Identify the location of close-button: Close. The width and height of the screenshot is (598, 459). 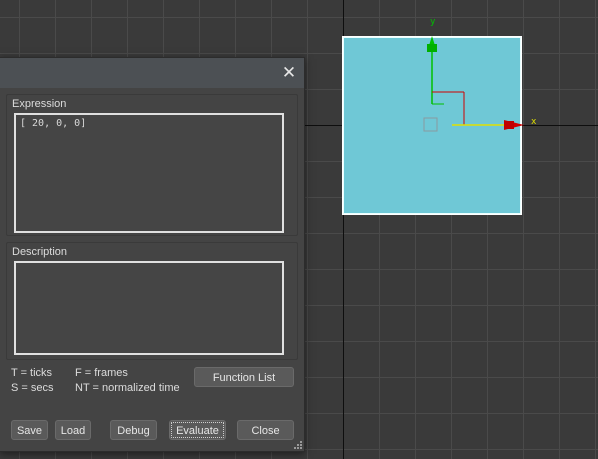
(265, 430).